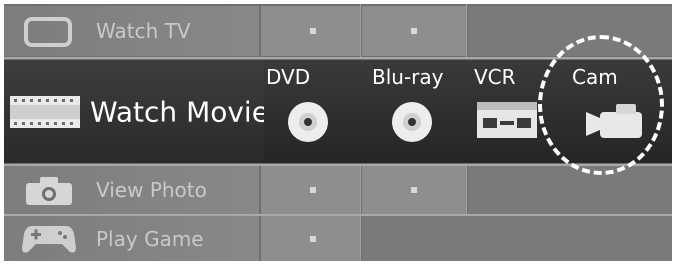 The width and height of the screenshot is (676, 265). I want to click on menu-row-label: Watch TV, so click(143, 31).